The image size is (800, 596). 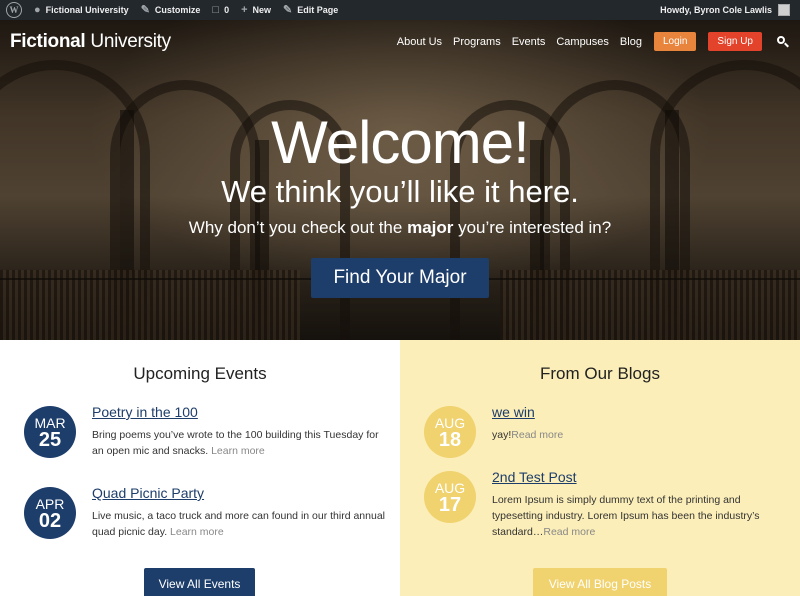 I want to click on login-button: Login, so click(x=675, y=41).